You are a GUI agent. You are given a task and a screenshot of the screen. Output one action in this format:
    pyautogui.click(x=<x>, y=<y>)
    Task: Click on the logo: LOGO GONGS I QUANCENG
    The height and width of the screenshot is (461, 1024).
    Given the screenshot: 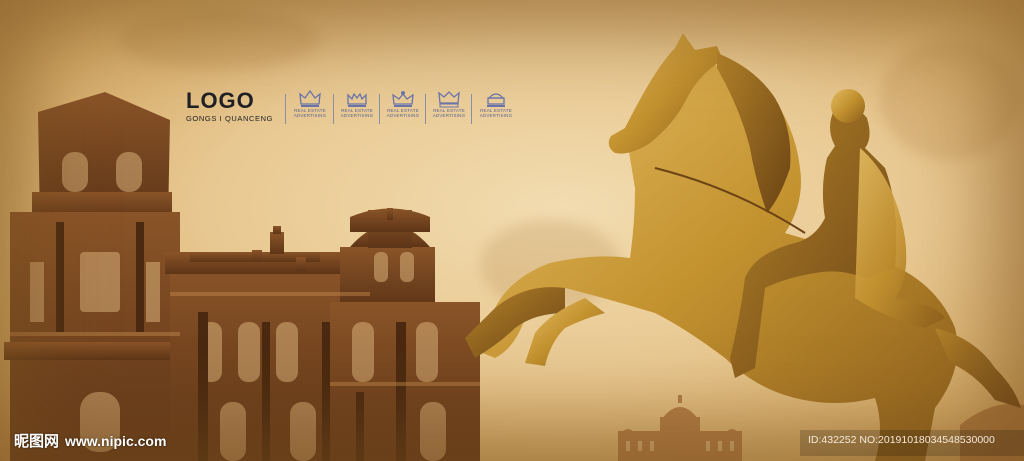 What is the action you would take?
    pyautogui.click(x=234, y=107)
    